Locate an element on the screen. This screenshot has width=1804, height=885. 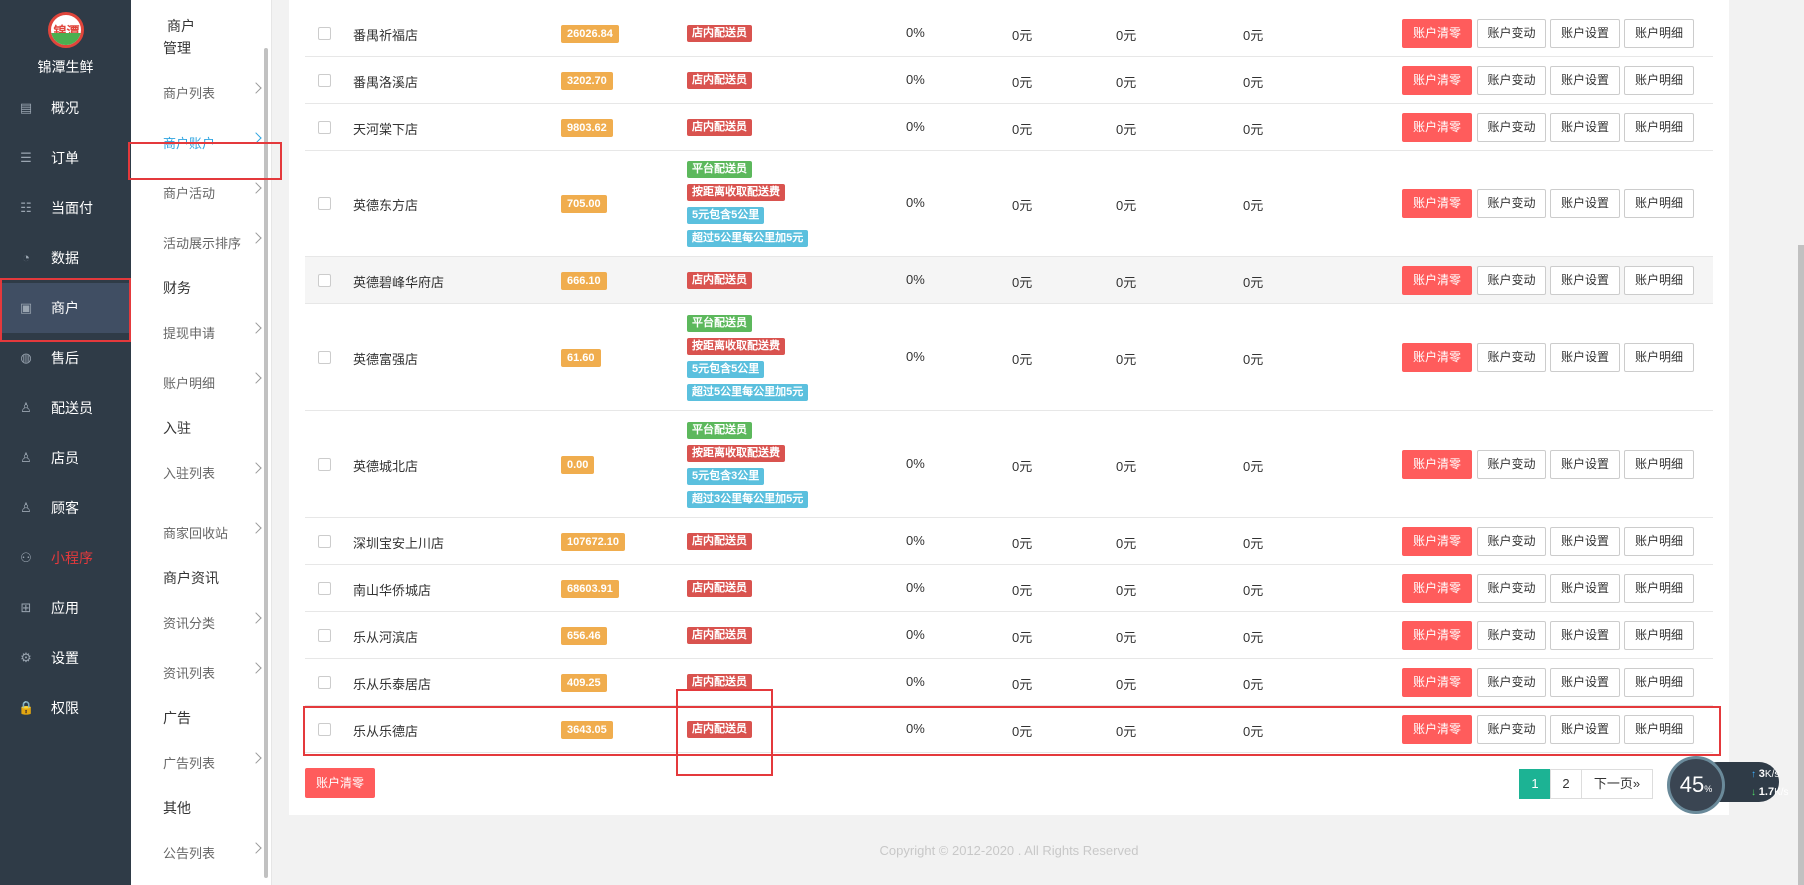
nav-item-5: ◍ 售后 is located at coordinates (65, 358).